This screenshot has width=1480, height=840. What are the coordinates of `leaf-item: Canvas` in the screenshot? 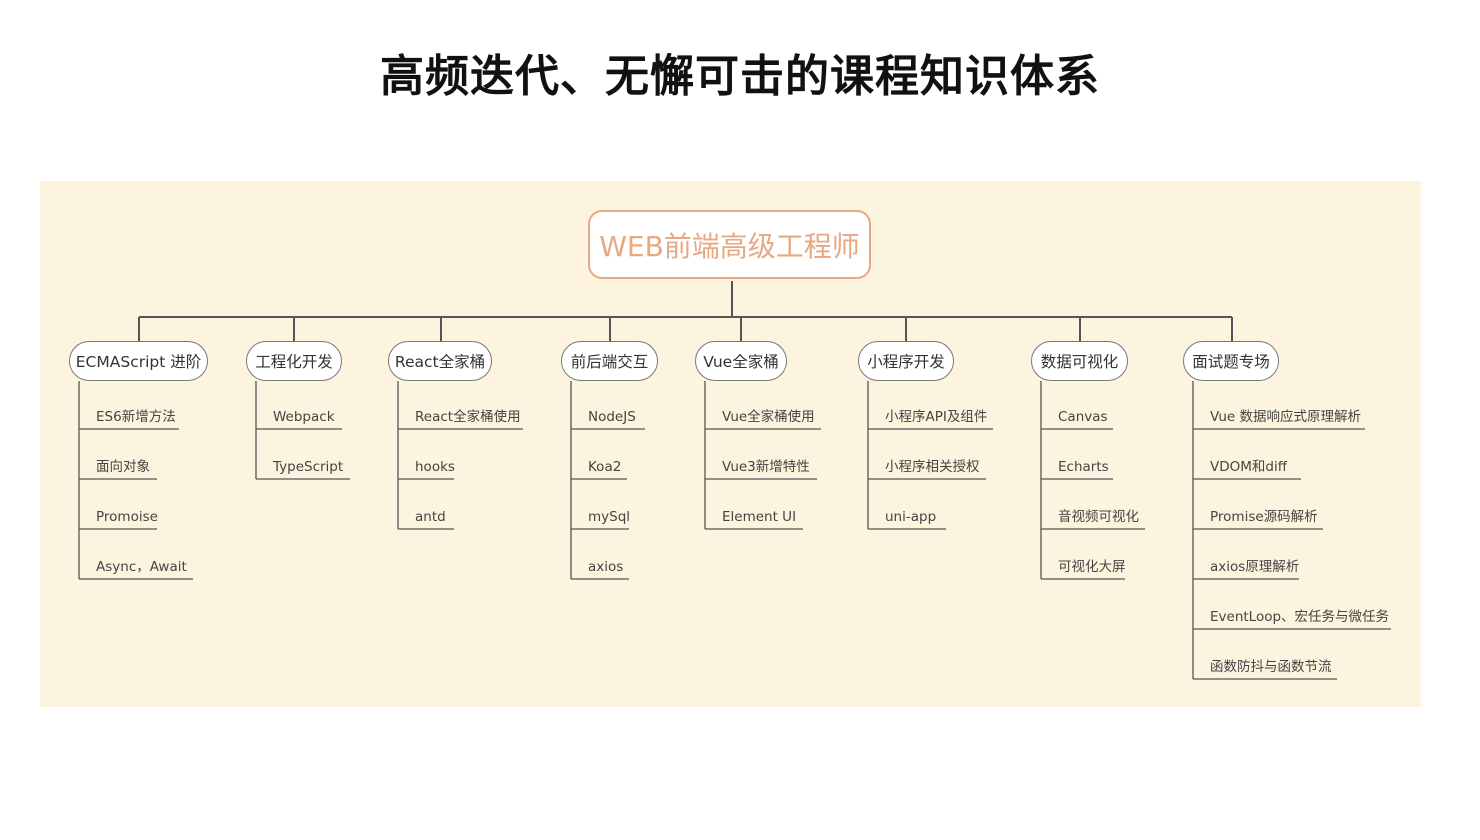 It's located at (1083, 417).